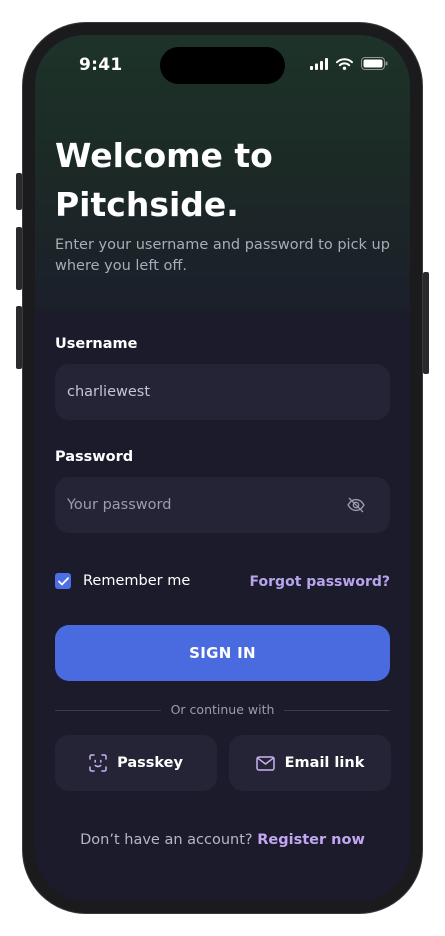 The height and width of the screenshot is (936, 445). Describe the element at coordinates (222, 710) in the screenshot. I see `alt-login-divider: Or continue with` at that location.